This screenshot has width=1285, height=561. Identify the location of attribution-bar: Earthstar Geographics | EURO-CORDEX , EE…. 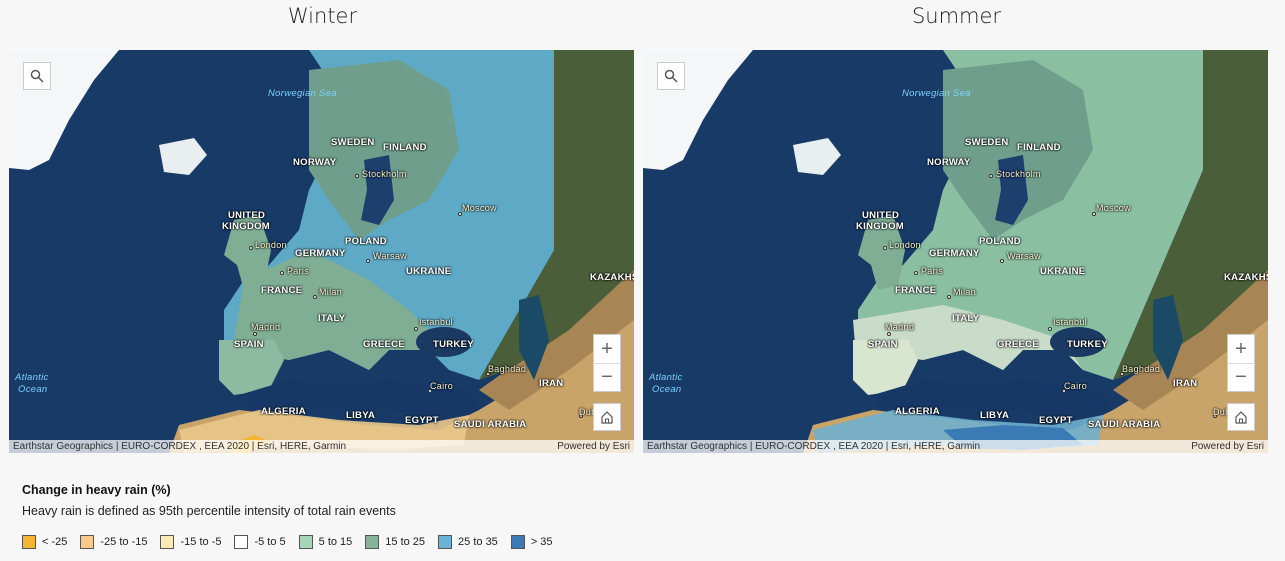
(955, 446).